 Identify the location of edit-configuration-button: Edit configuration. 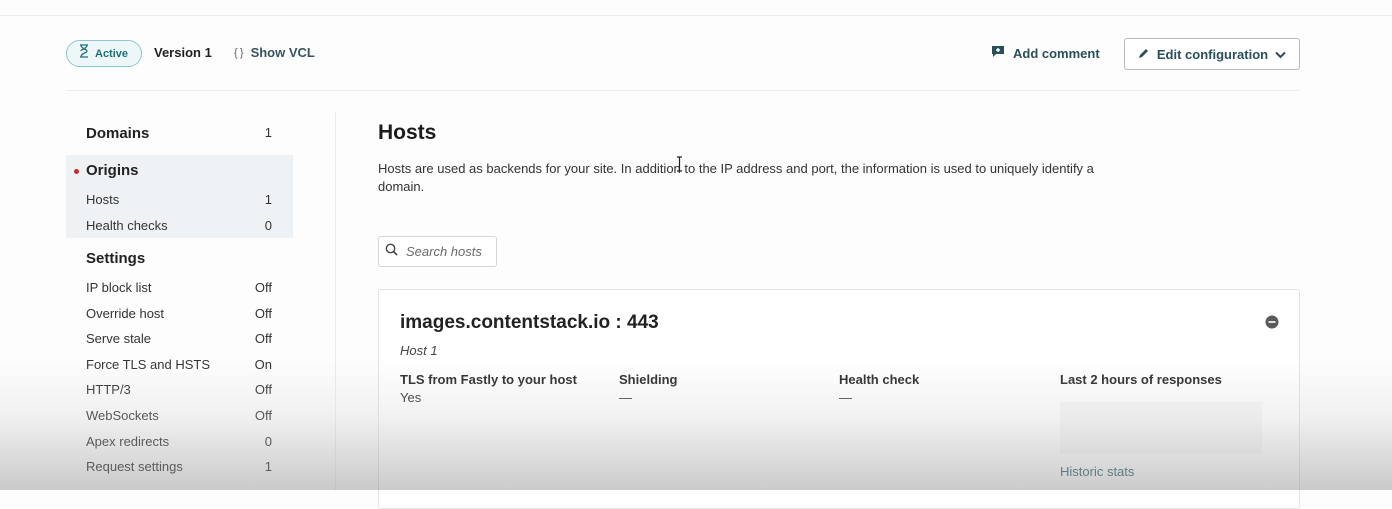
(1212, 54).